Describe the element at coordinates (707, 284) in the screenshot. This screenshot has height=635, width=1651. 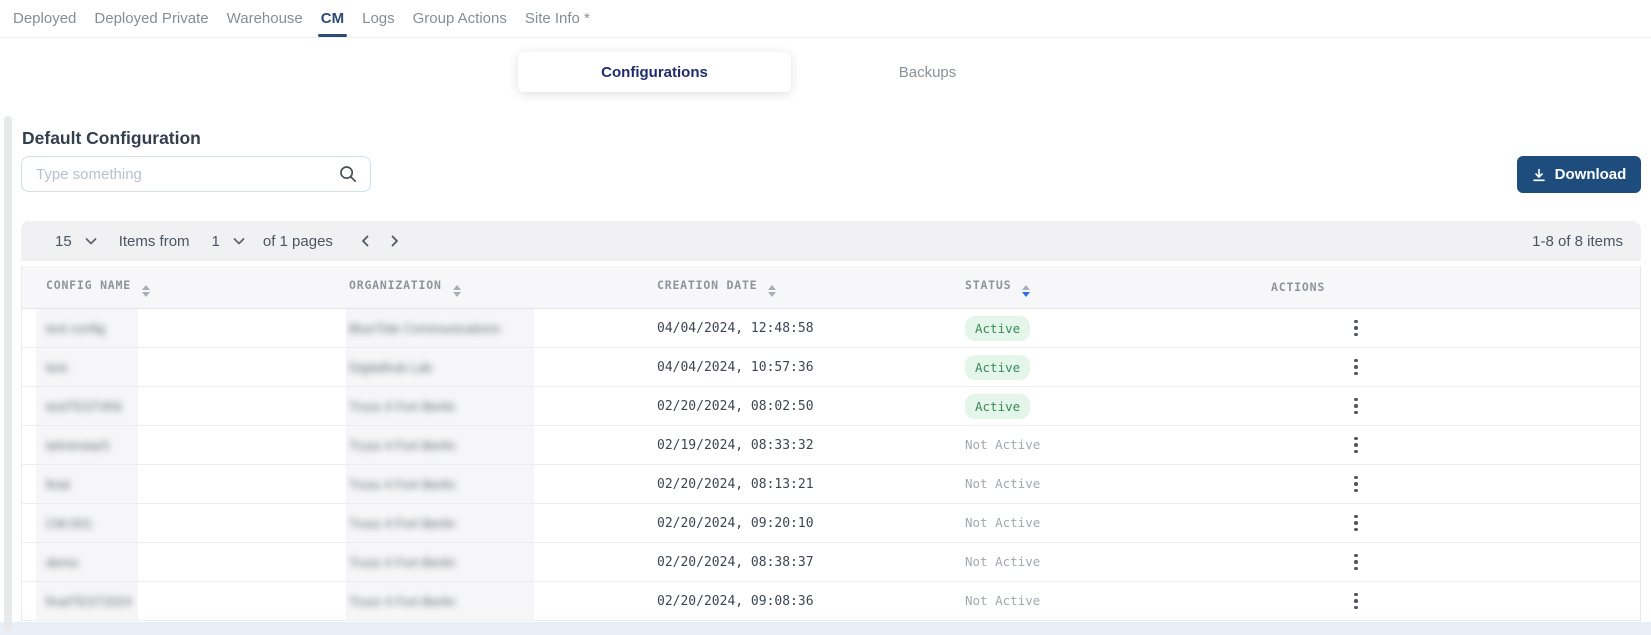
I see `column-label: CREATION DATE` at that location.